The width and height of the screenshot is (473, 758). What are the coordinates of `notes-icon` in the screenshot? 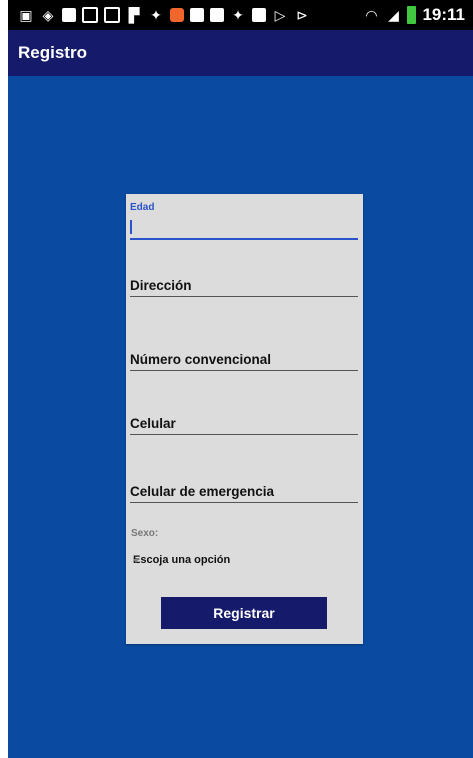 It's located at (69, 15).